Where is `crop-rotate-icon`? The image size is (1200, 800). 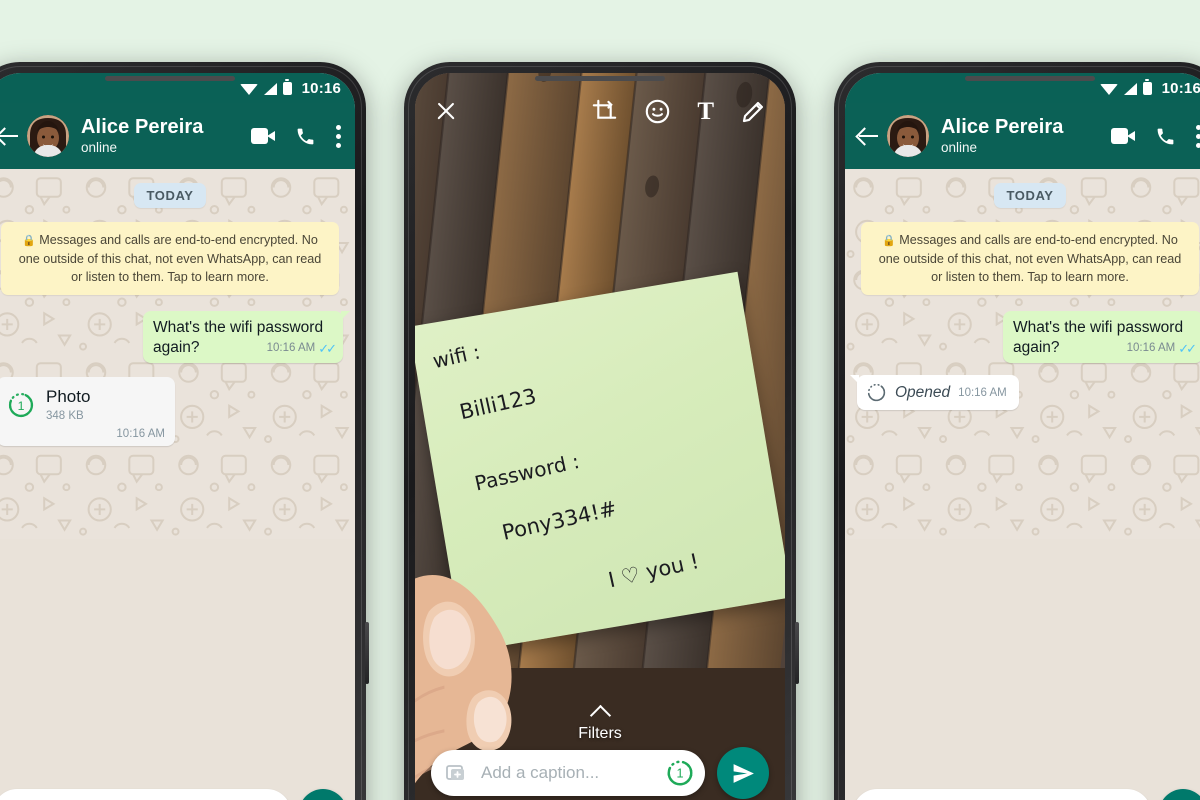 crop-rotate-icon is located at coordinates (604, 111).